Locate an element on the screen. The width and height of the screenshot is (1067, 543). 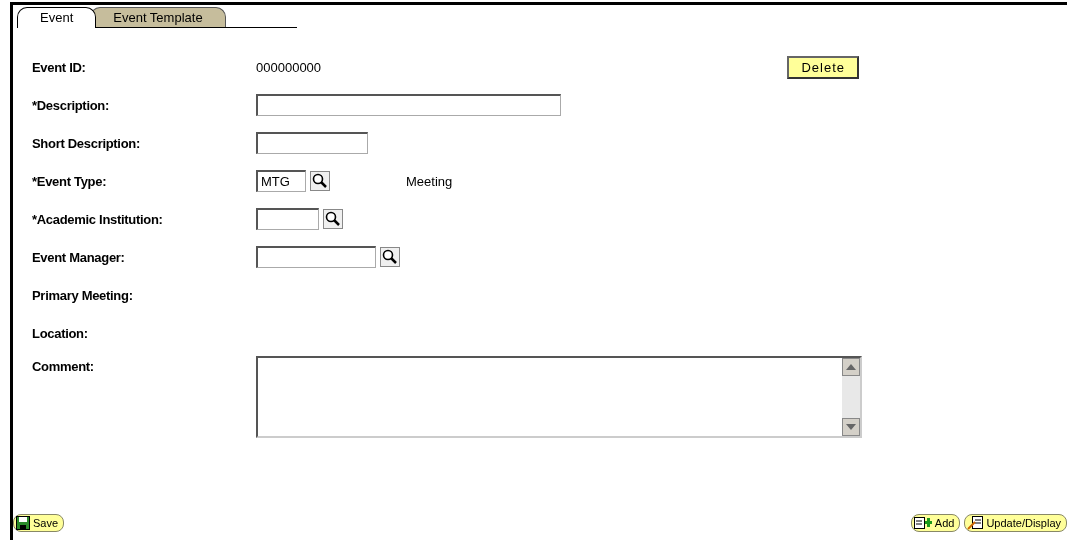
save-button: Save is located at coordinates (39, 523).